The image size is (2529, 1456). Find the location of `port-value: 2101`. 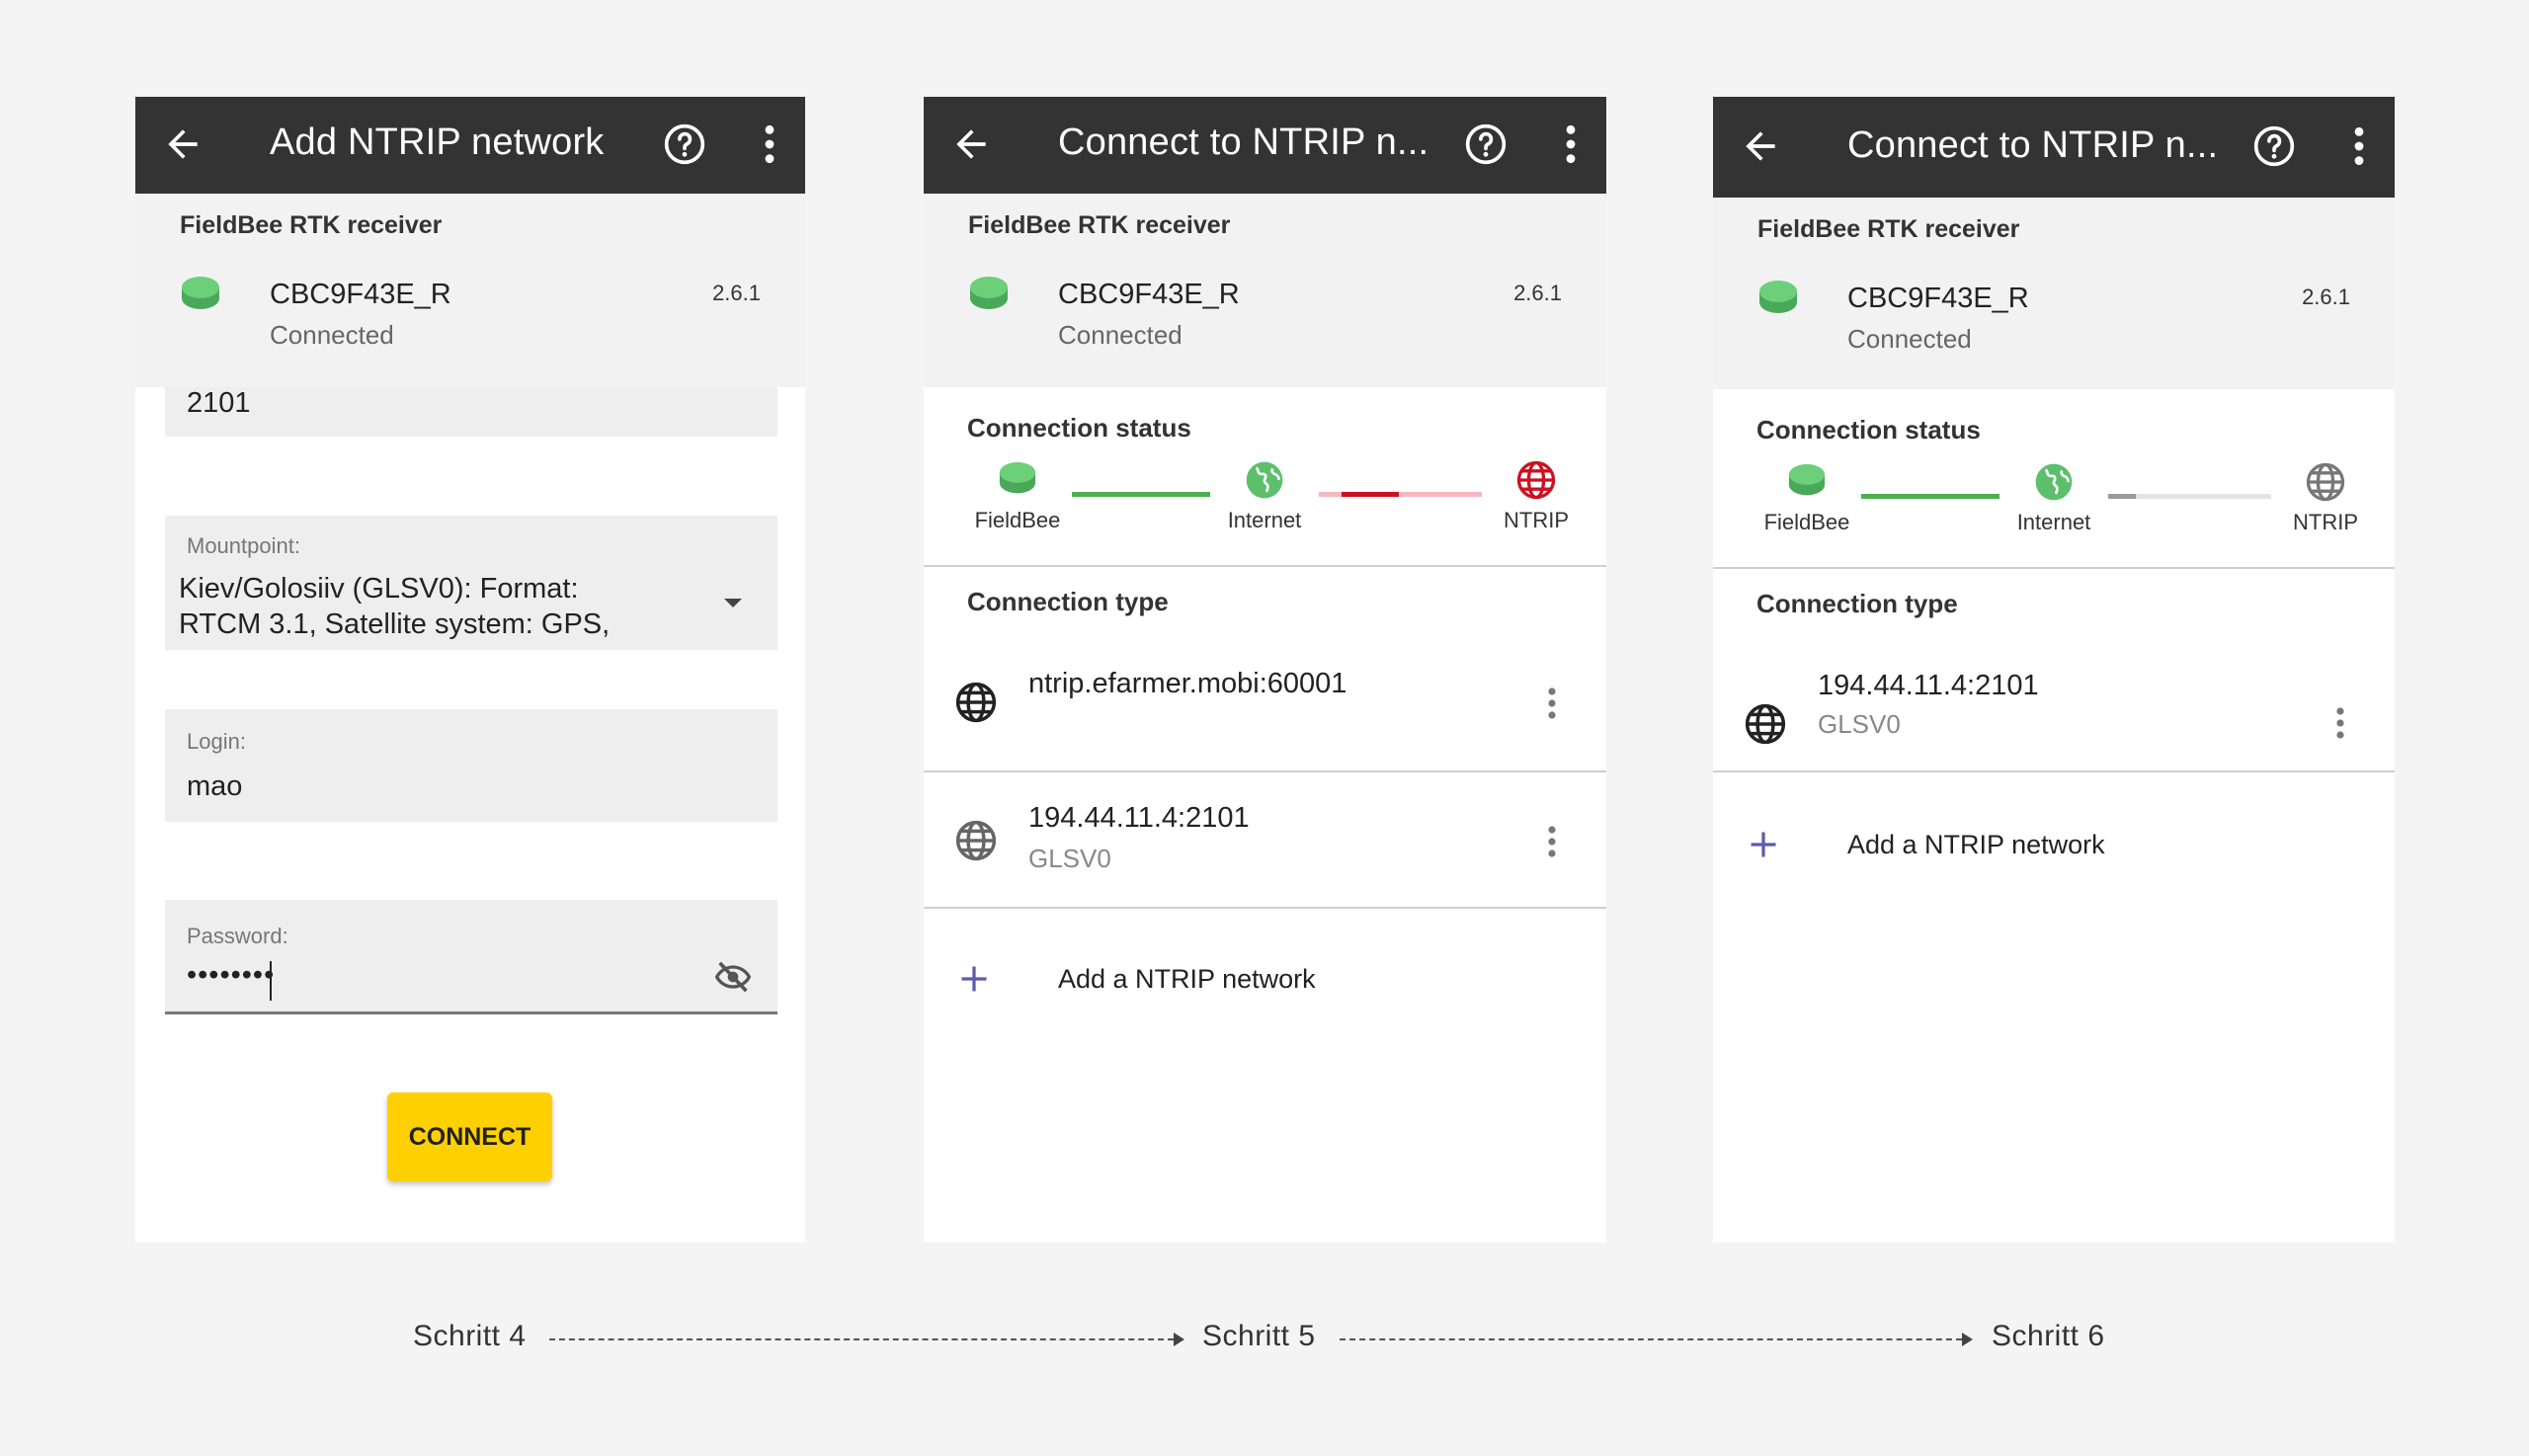

port-value: 2101 is located at coordinates (219, 403).